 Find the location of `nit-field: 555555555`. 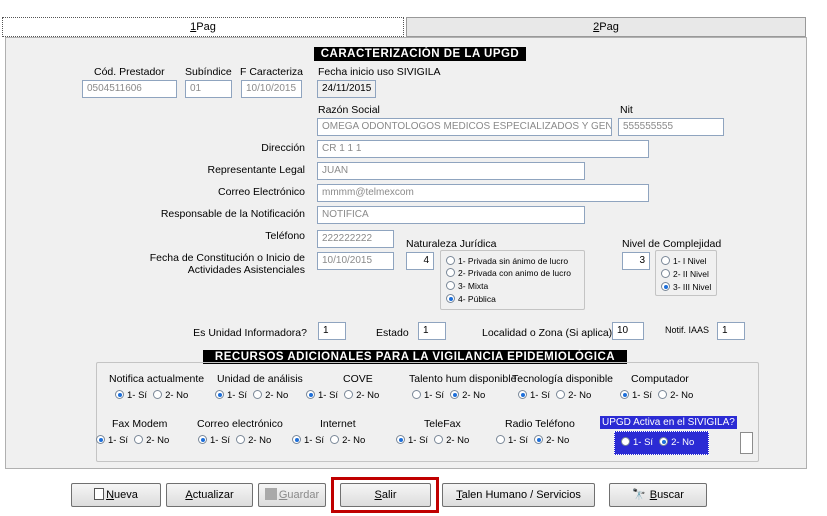

nit-field: 555555555 is located at coordinates (671, 127).